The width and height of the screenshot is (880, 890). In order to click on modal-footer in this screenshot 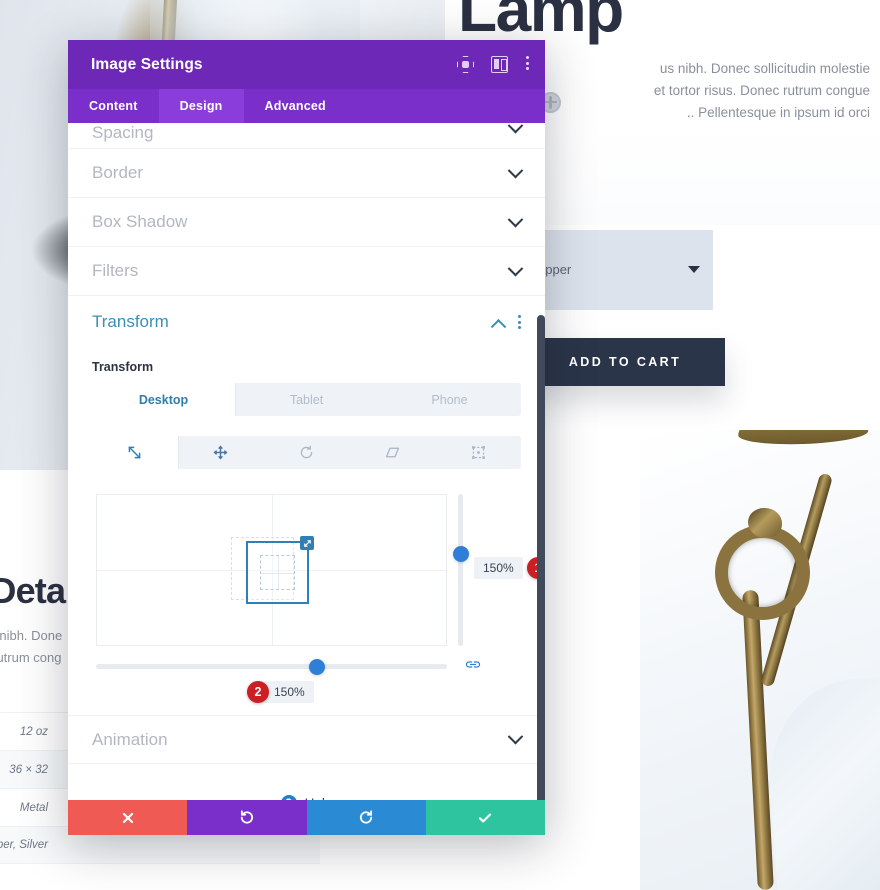, I will do `click(306, 817)`.